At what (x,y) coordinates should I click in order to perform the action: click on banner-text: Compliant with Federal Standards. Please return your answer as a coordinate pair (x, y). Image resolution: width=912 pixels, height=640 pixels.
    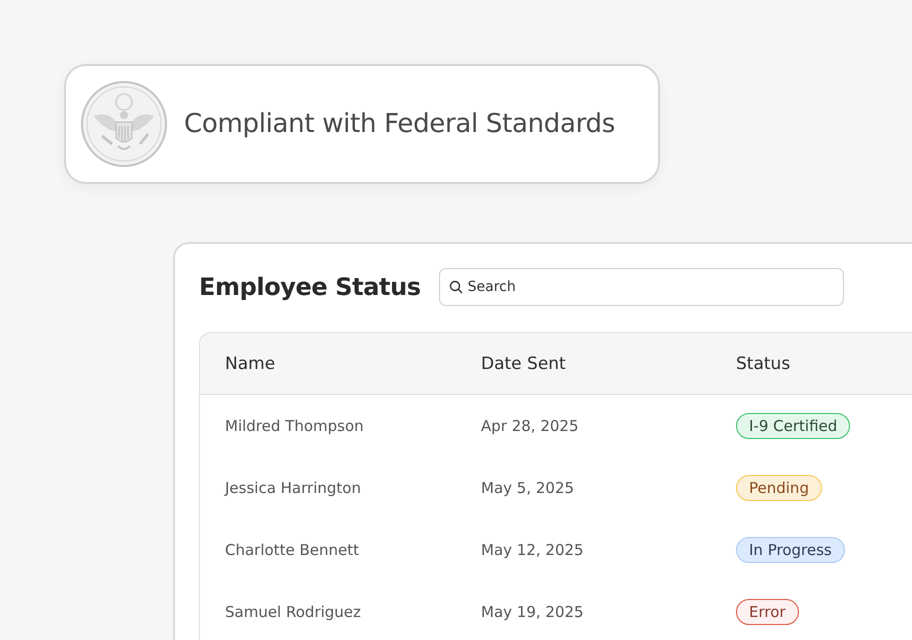
    Looking at the image, I should click on (400, 124).